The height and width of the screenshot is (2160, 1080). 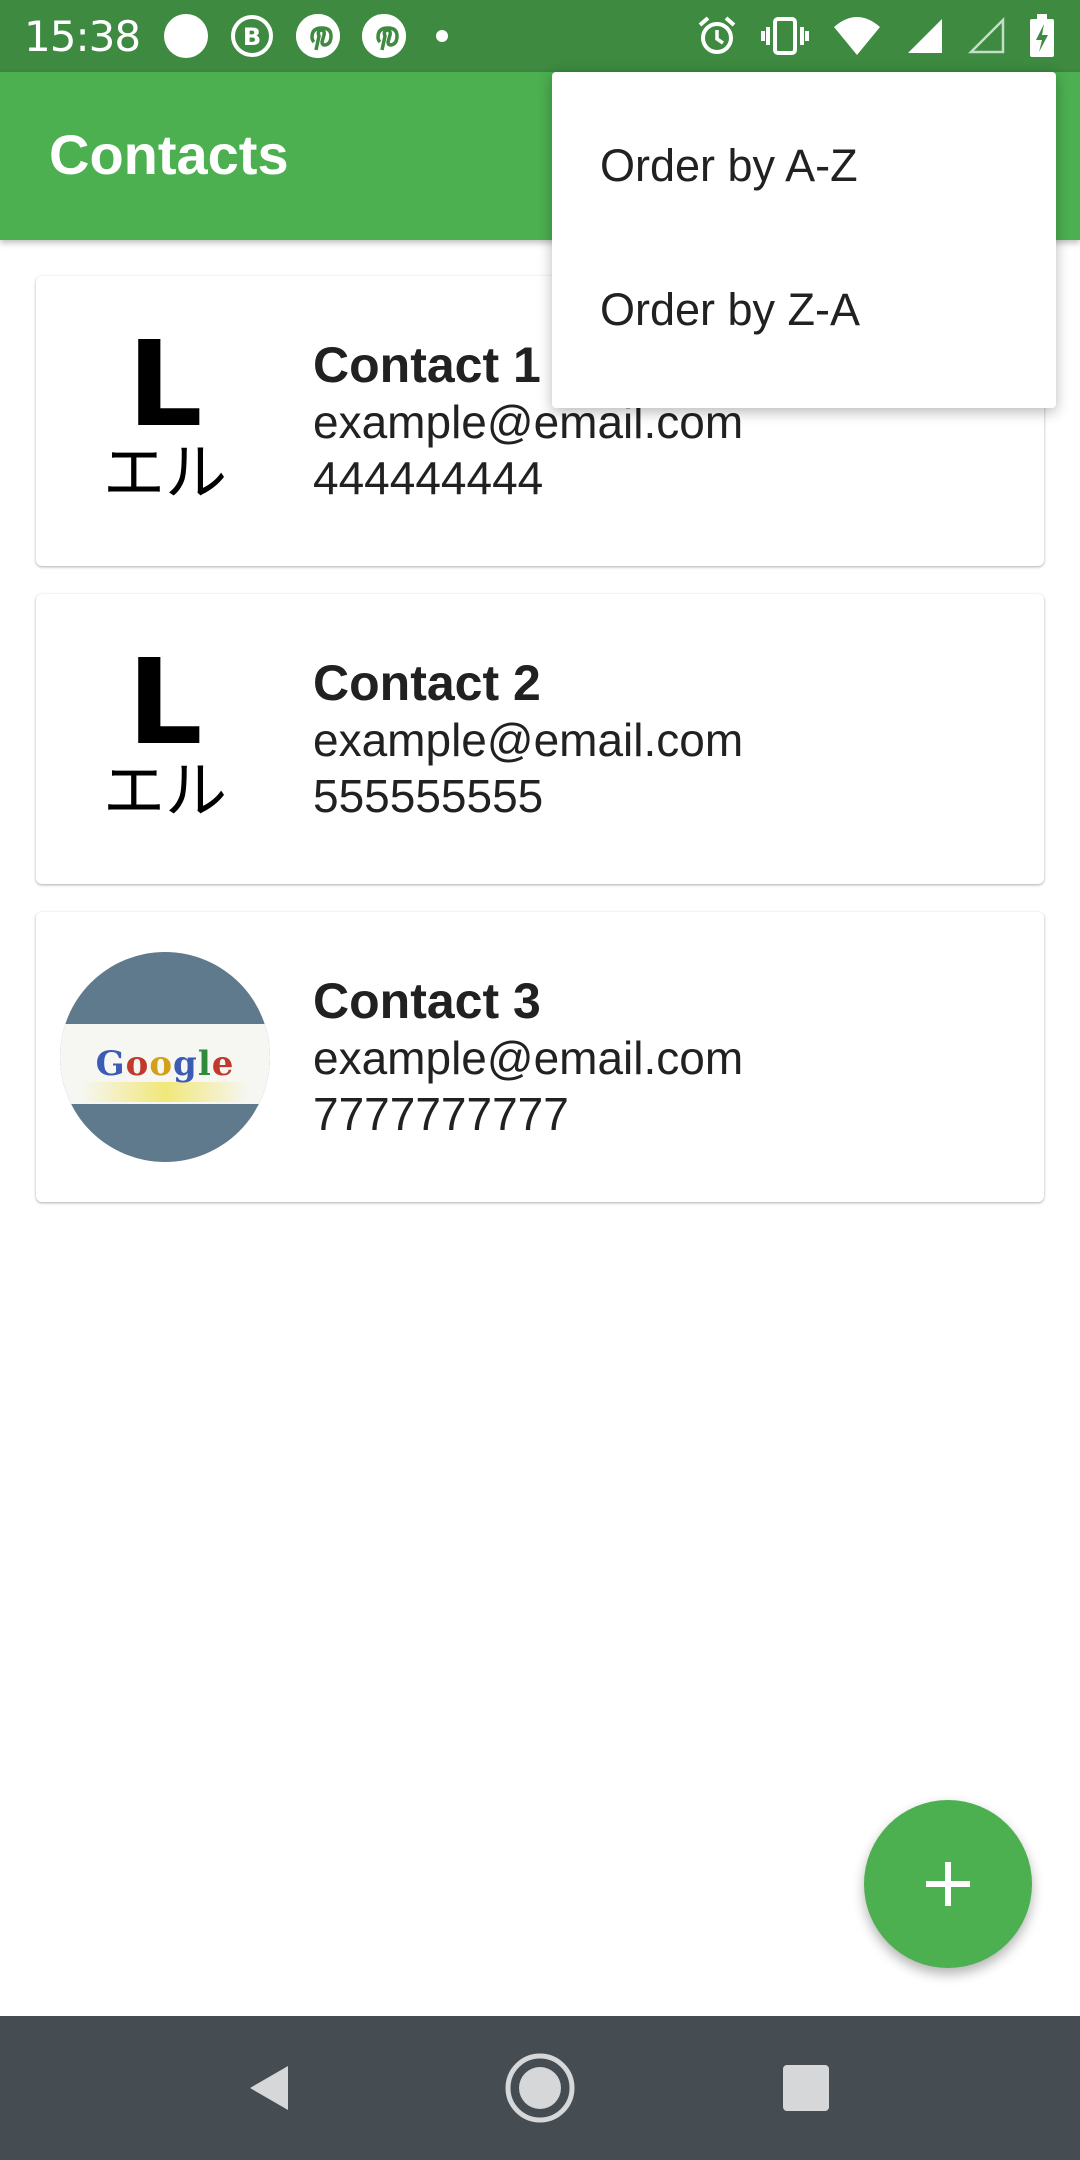 I want to click on navigation-bar, so click(x=540, y=2088).